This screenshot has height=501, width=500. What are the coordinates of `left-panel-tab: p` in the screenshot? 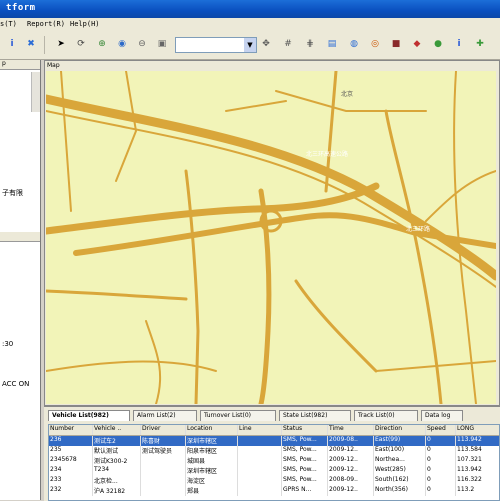 It's located at (20, 65).